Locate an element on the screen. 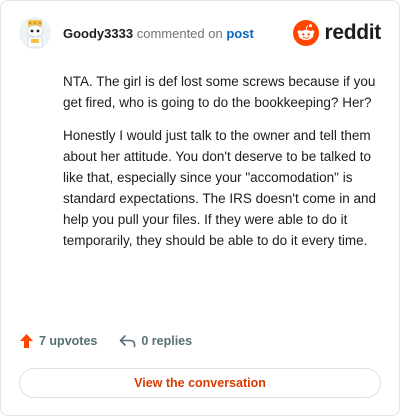 The image size is (400, 416). post-link: post is located at coordinates (239, 33).